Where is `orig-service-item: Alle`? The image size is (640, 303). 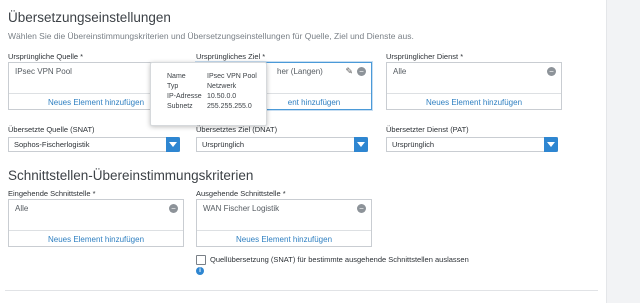
orig-service-item: Alle is located at coordinates (399, 71).